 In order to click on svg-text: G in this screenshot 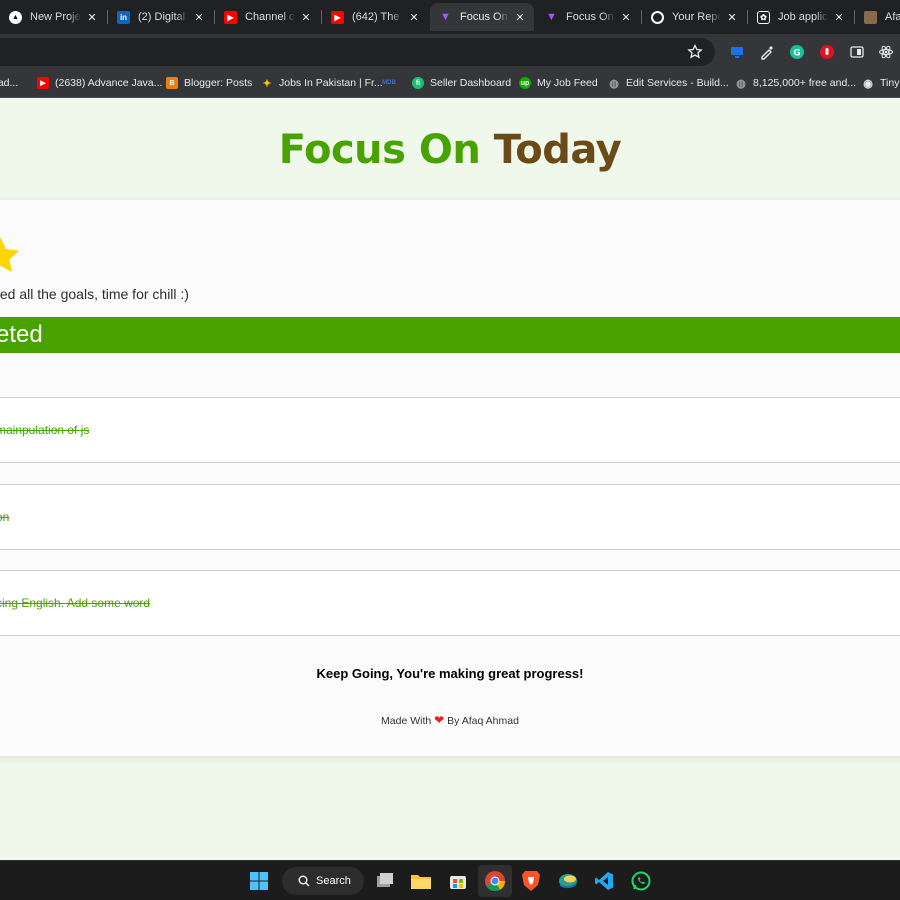, I will do `click(796, 54)`.